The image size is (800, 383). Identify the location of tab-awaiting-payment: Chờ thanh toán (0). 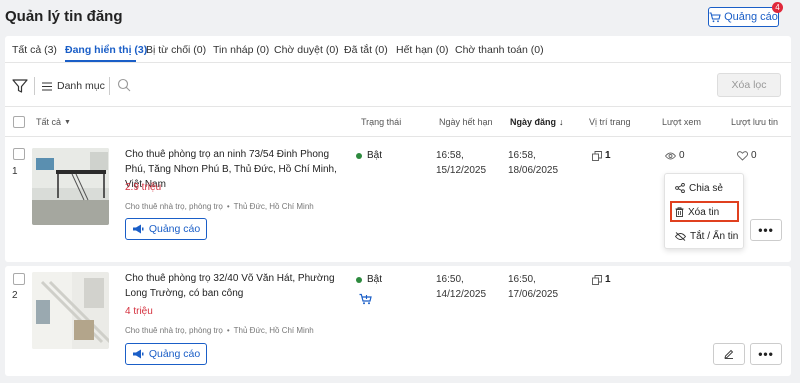
(499, 50).